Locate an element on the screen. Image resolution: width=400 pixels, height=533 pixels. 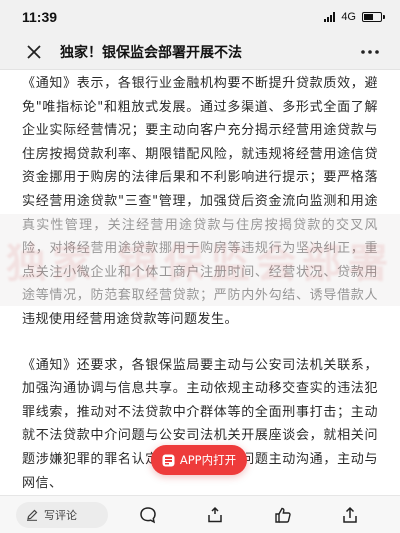
share-button is located at coordinates (350, 515).